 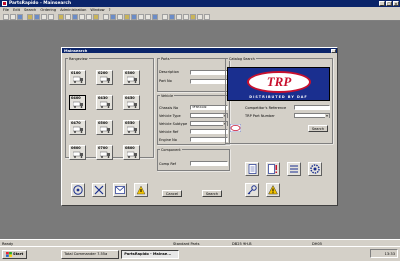 I want to click on menu-help: ?, so click(x=110, y=10).